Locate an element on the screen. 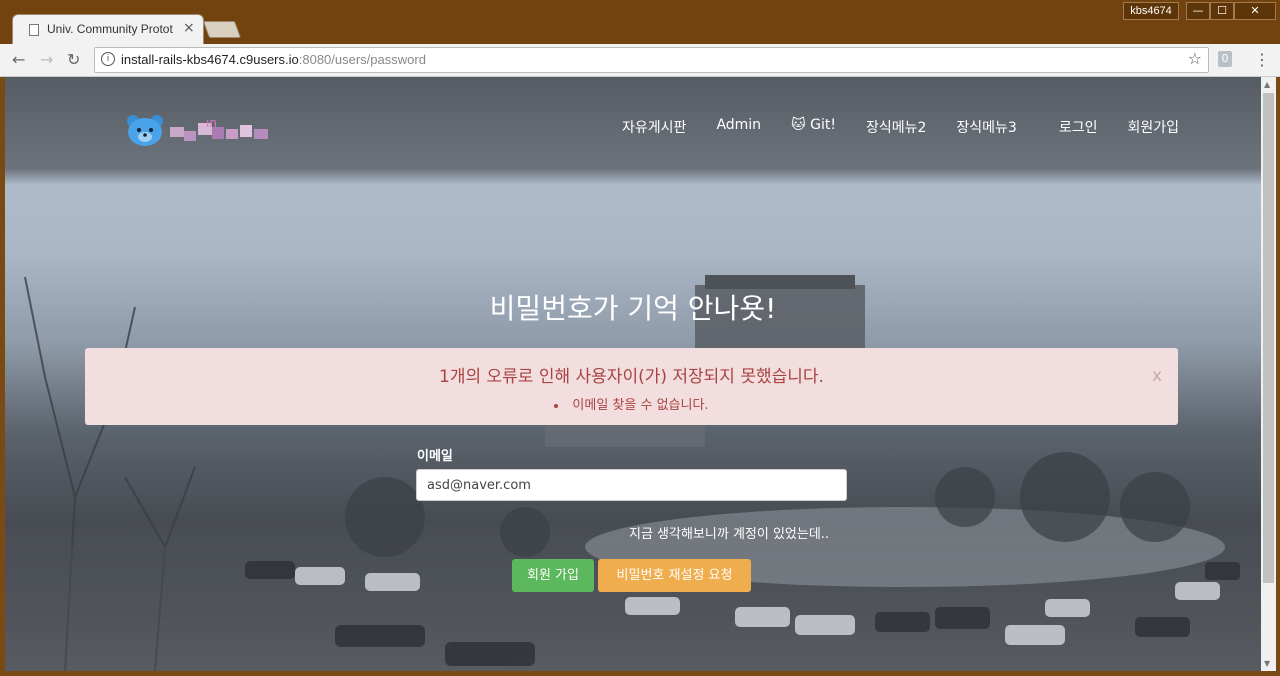 Image resolution: width=1280 pixels, height=676 pixels. bullet-icon is located at coordinates (556, 405).